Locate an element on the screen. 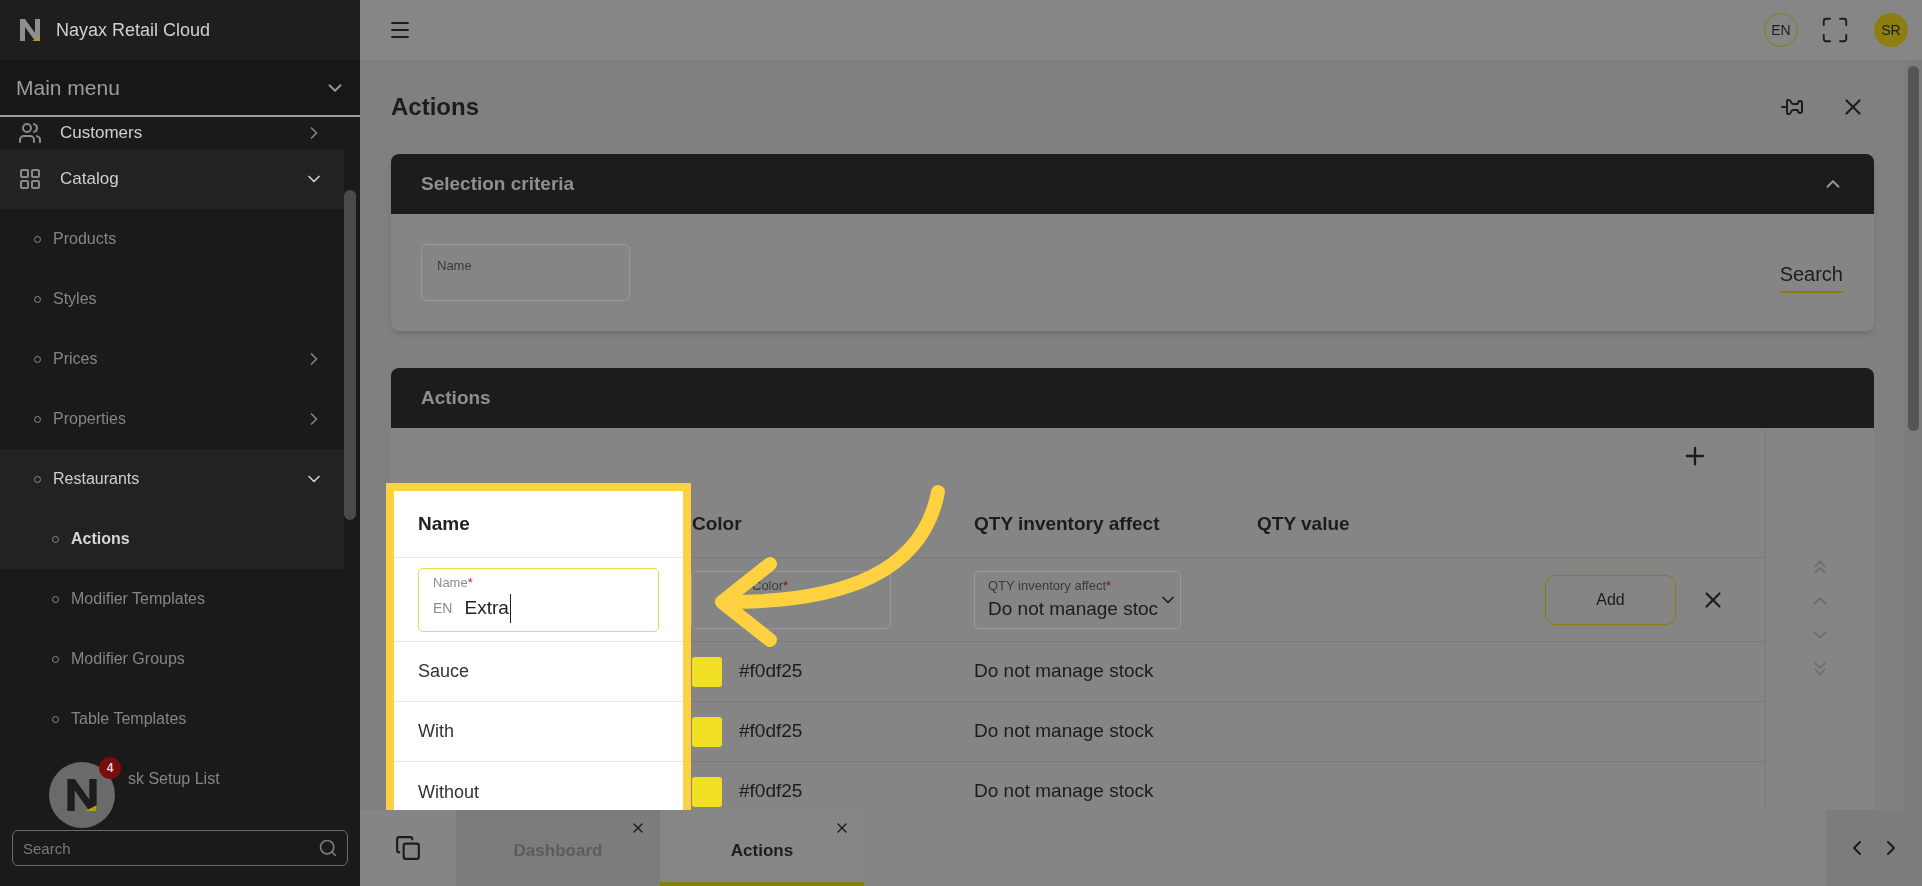 The width and height of the screenshot is (1922, 886). qty-select: QTY inventory affect* Do not manage stoc is located at coordinates (1077, 599).